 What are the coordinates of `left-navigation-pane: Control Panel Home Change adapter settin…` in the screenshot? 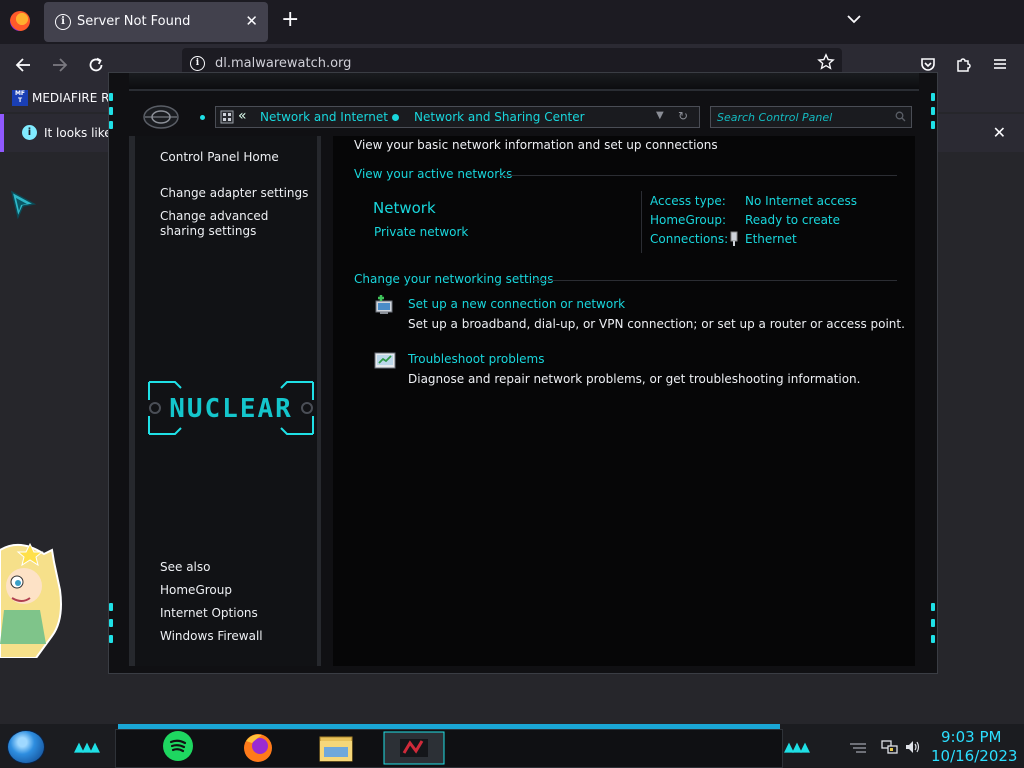 It's located at (225, 401).